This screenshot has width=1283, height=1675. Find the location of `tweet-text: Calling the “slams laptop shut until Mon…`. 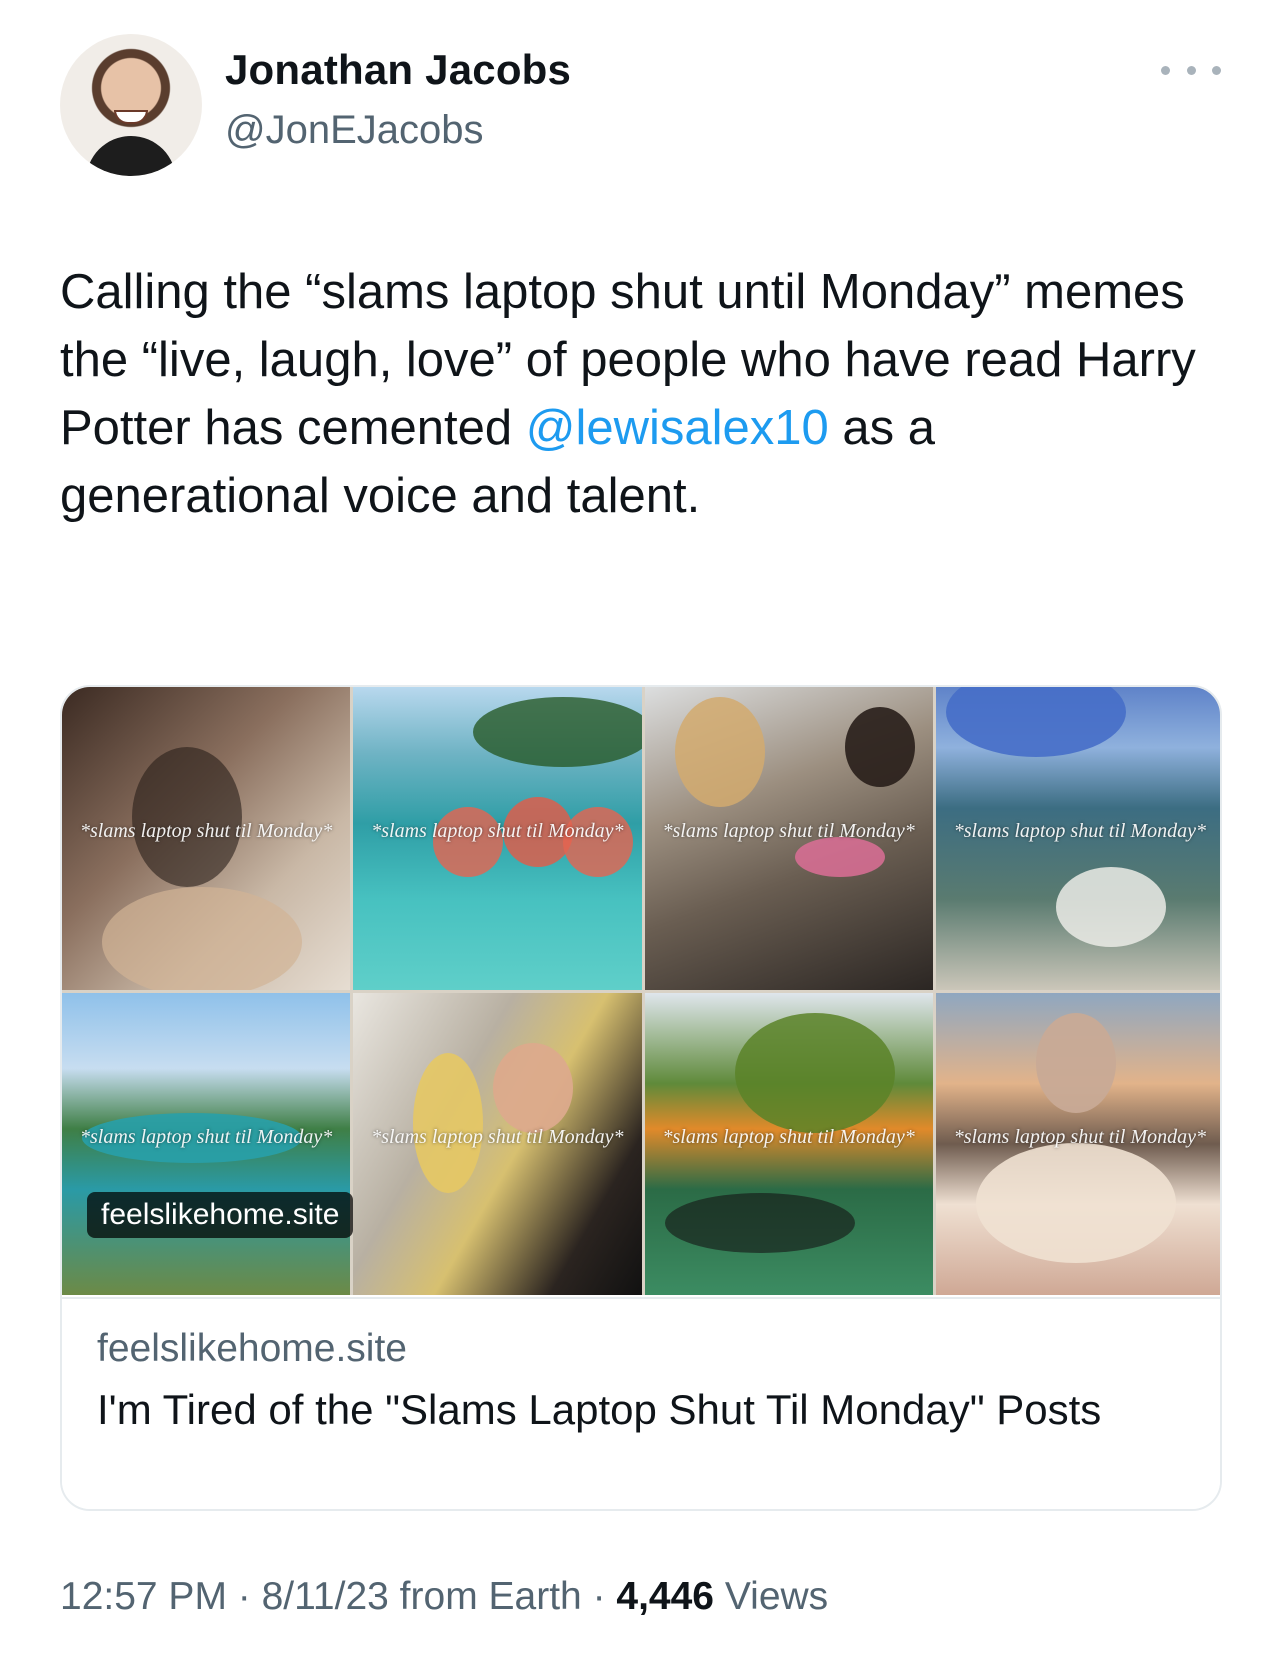

tweet-text: Calling the “slams laptop shut until Mon… is located at coordinates (635, 394).